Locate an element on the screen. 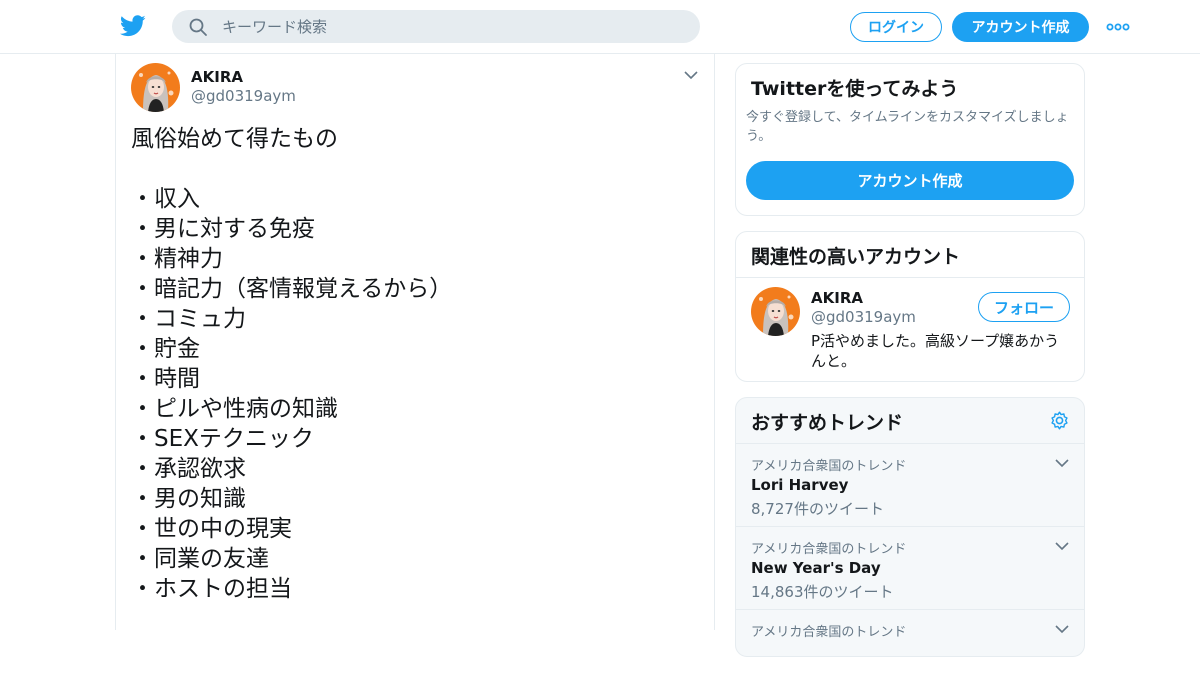 Image resolution: width=1200 pixels, height=692 pixels. more-dots-icon is located at coordinates (1118, 27).